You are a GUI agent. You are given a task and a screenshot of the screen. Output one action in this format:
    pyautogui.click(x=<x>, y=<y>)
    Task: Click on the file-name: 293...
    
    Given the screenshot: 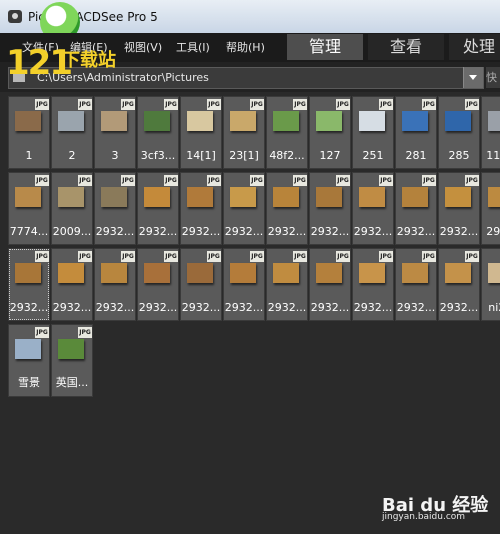 What is the action you would take?
    pyautogui.click(x=493, y=231)
    